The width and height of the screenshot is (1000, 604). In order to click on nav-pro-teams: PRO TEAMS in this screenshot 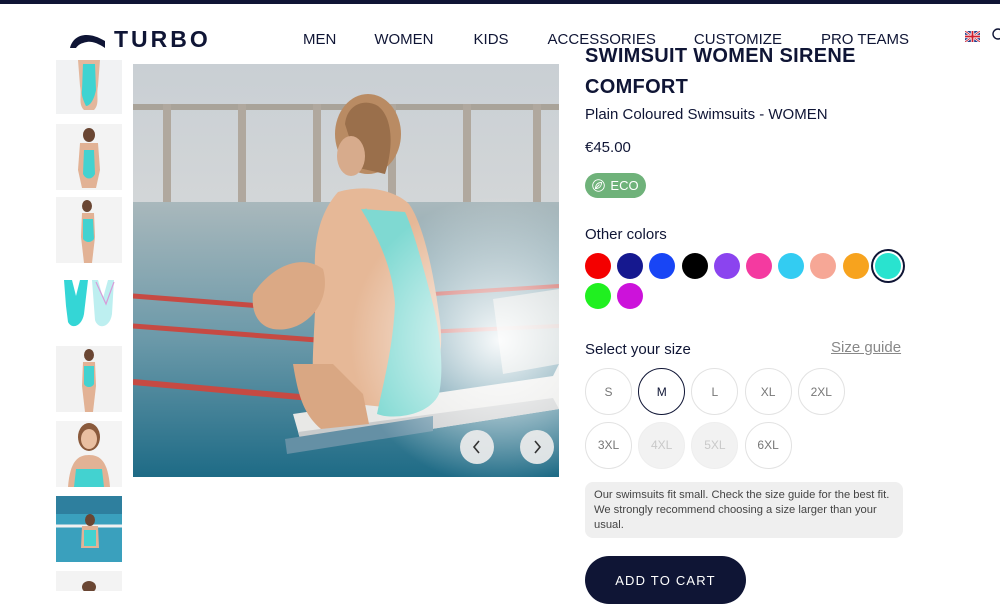, I will do `click(865, 39)`.